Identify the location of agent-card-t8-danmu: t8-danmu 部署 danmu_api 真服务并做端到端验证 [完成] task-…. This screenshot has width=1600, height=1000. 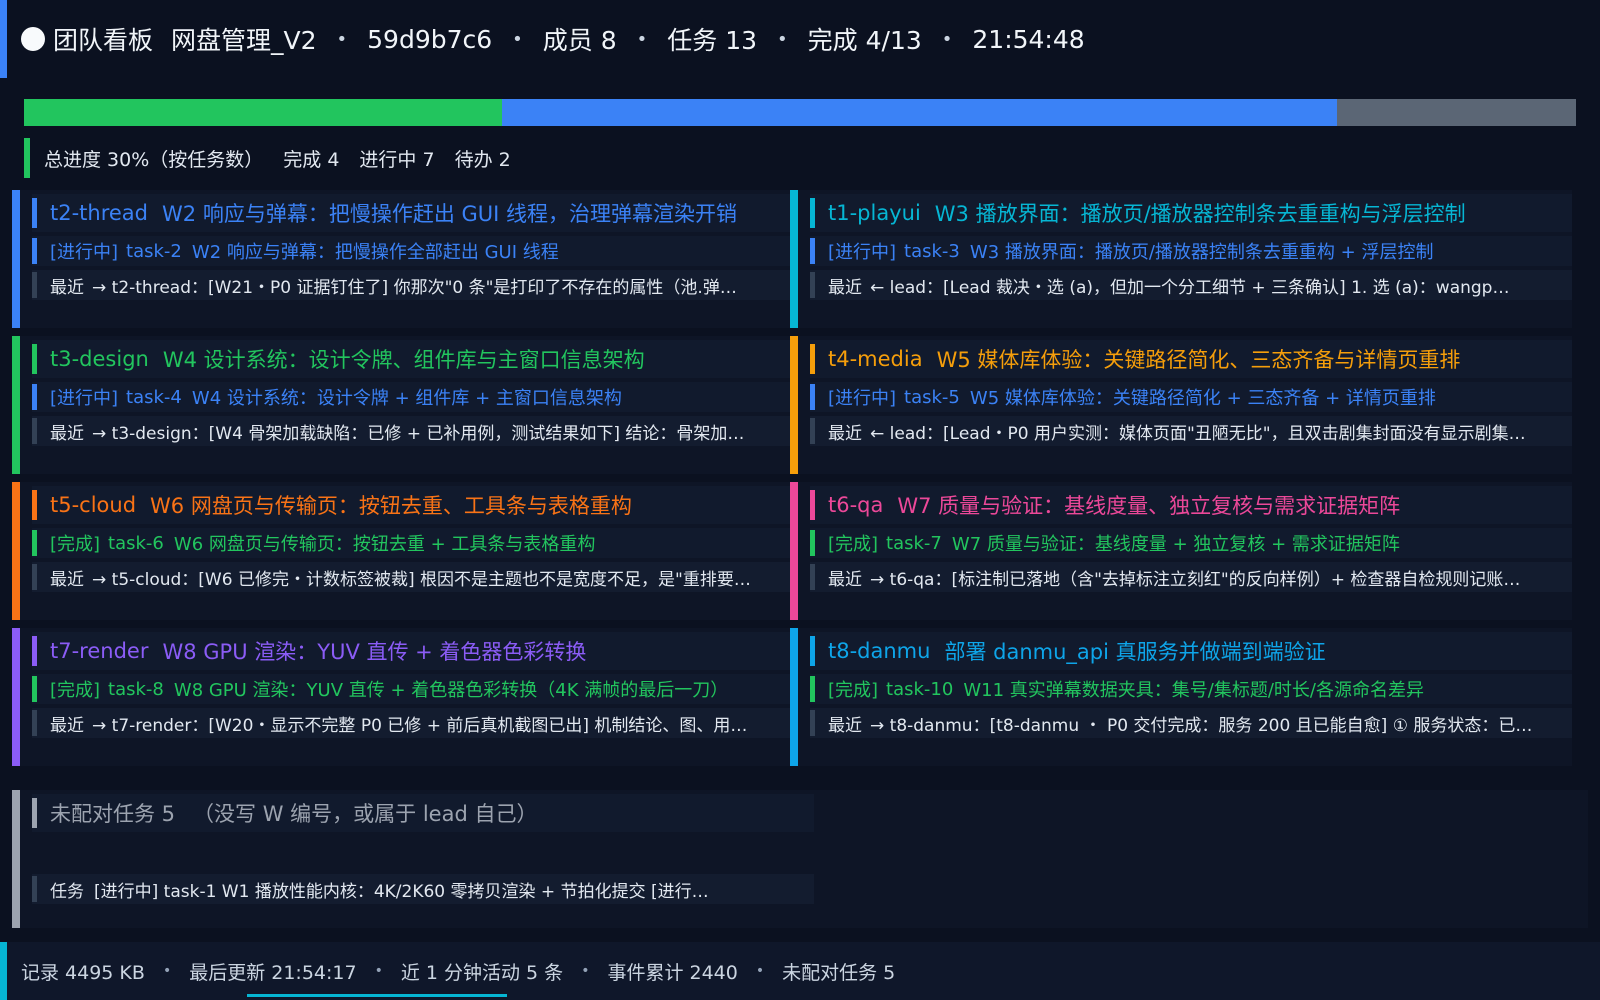
(1181, 697).